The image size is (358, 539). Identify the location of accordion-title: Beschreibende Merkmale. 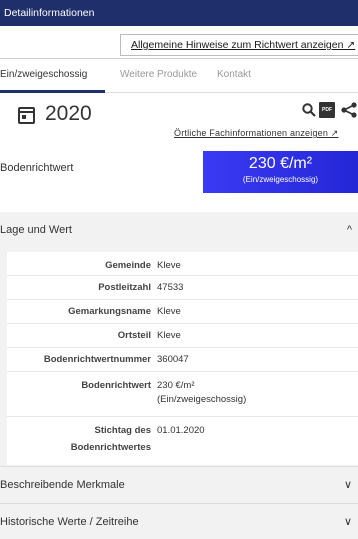
(62, 485).